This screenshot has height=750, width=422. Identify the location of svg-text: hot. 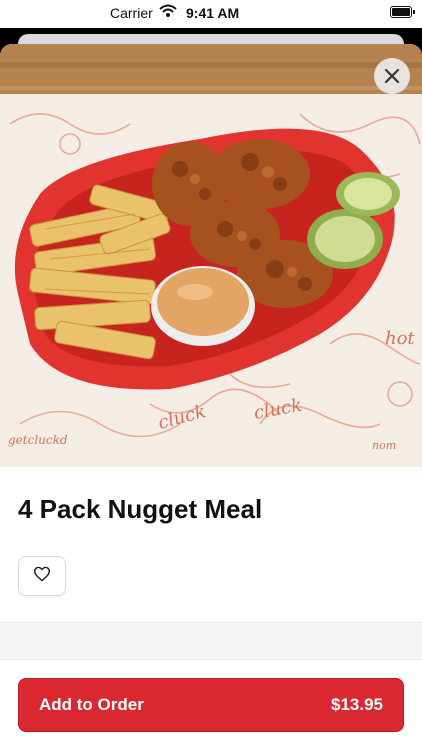
(400, 338).